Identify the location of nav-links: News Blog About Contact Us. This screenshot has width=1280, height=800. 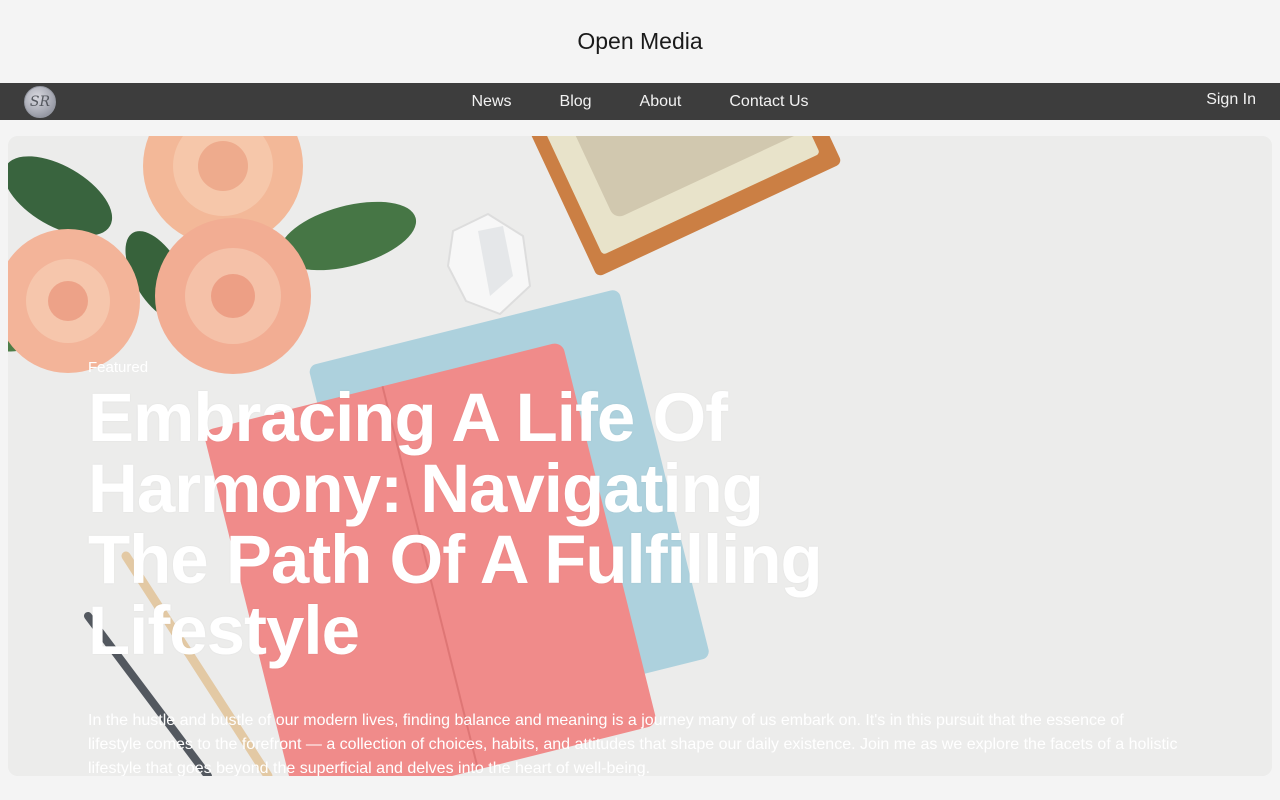
(640, 102).